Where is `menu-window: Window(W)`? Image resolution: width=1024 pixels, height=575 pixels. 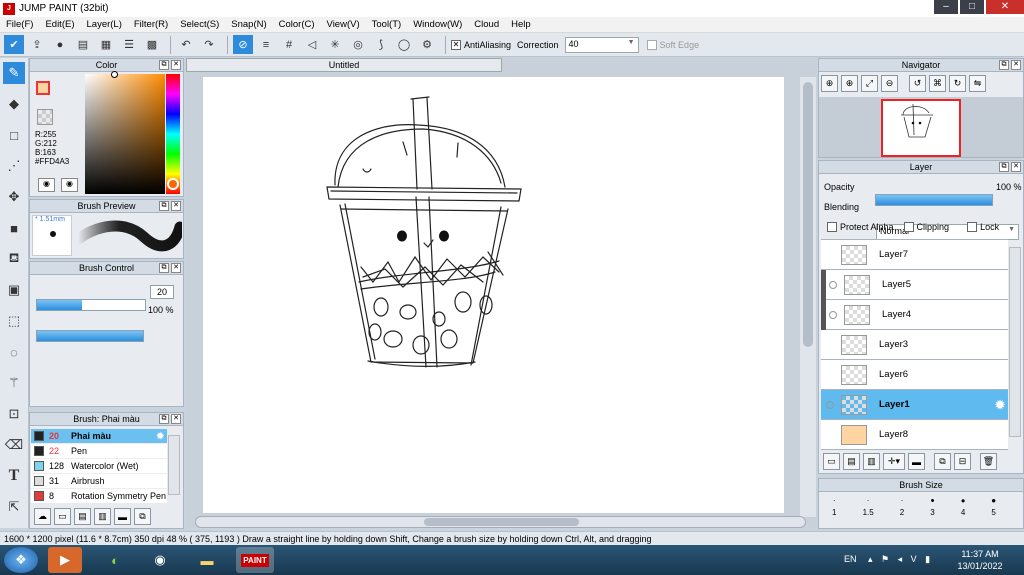
menu-window: Window(W) is located at coordinates (437, 24).